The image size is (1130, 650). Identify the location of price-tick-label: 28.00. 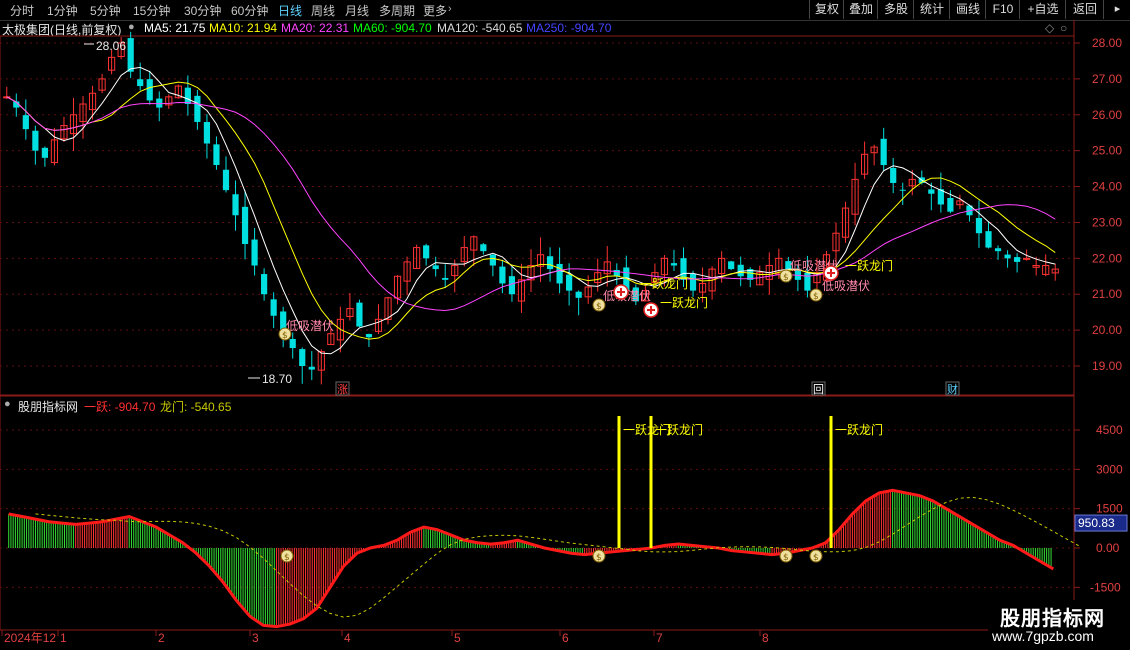
(1107, 43).